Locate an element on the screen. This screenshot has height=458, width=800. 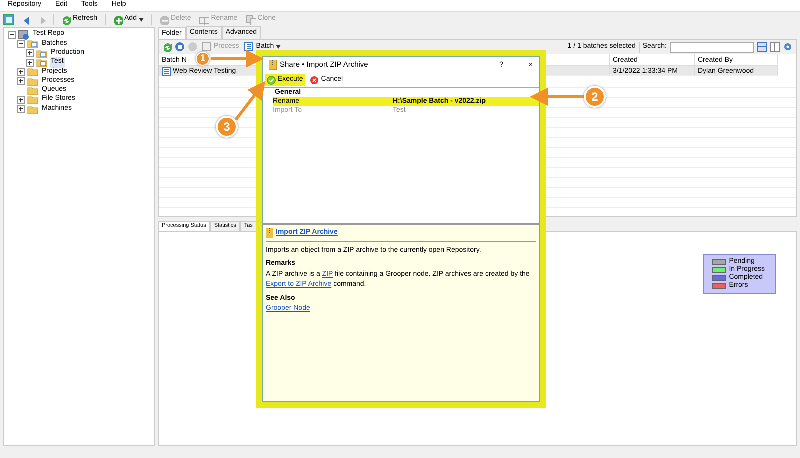
horizontal-layout-icon is located at coordinates (762, 47).